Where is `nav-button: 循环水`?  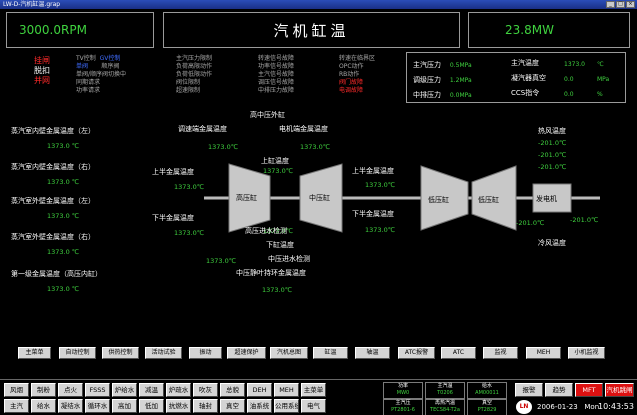 nav-button: 循环水 is located at coordinates (97, 406).